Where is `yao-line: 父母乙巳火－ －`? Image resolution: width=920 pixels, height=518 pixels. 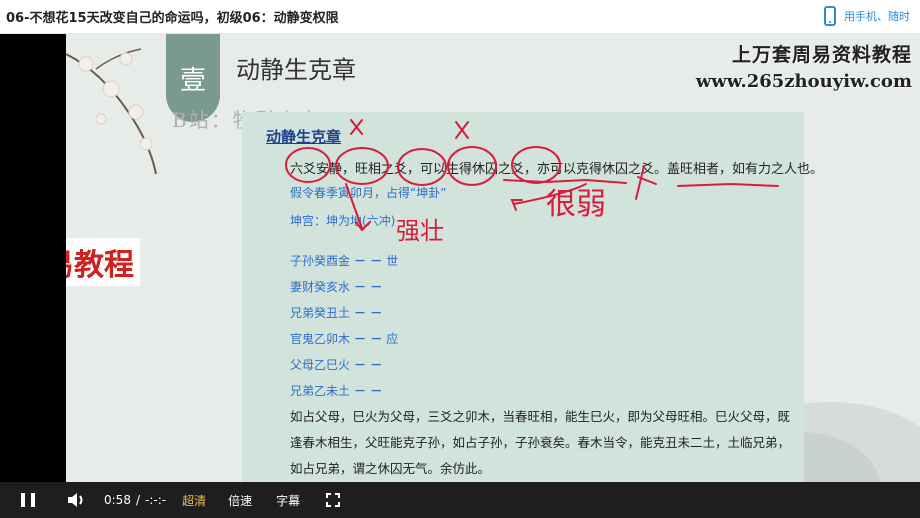 yao-line: 父母乙巳火－ － is located at coordinates (336, 365).